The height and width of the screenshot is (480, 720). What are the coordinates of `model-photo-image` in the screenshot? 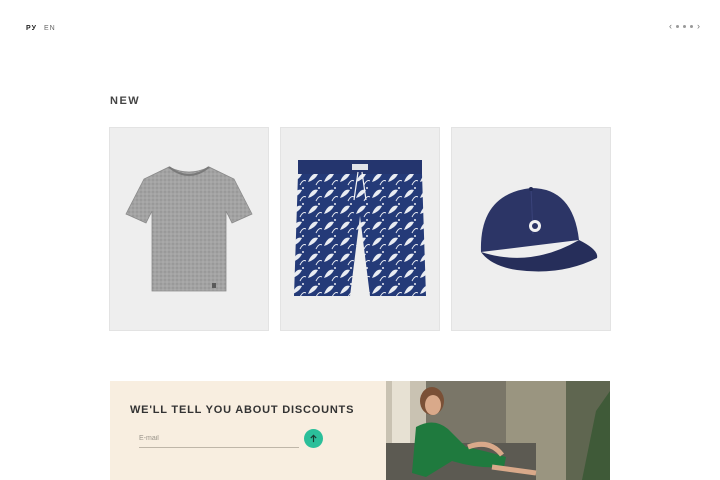 It's located at (498, 430).